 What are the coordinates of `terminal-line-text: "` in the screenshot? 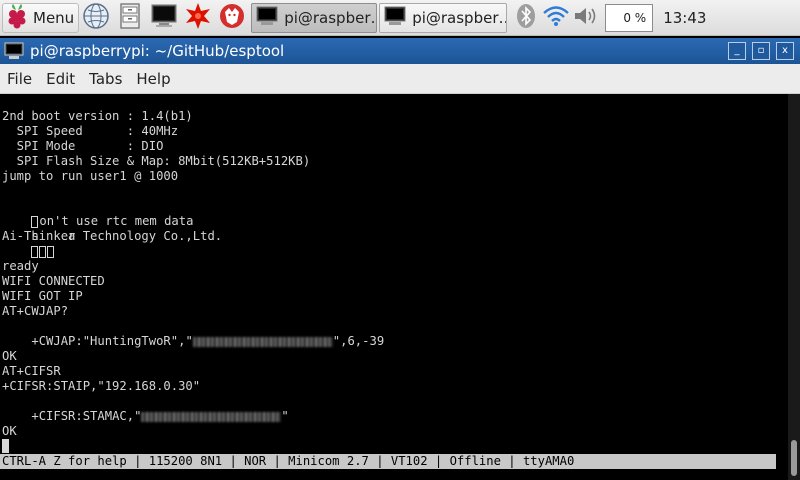 It's located at (285, 416).